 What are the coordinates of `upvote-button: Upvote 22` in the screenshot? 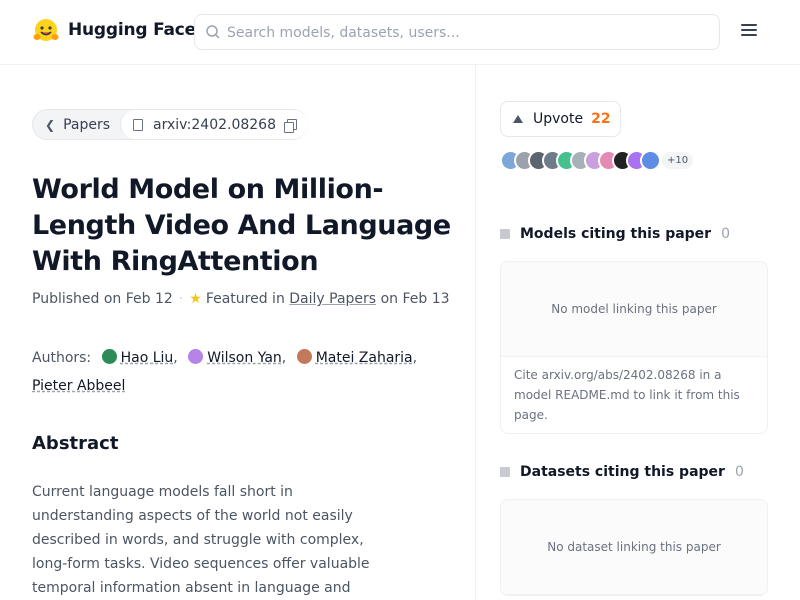 It's located at (560, 119).